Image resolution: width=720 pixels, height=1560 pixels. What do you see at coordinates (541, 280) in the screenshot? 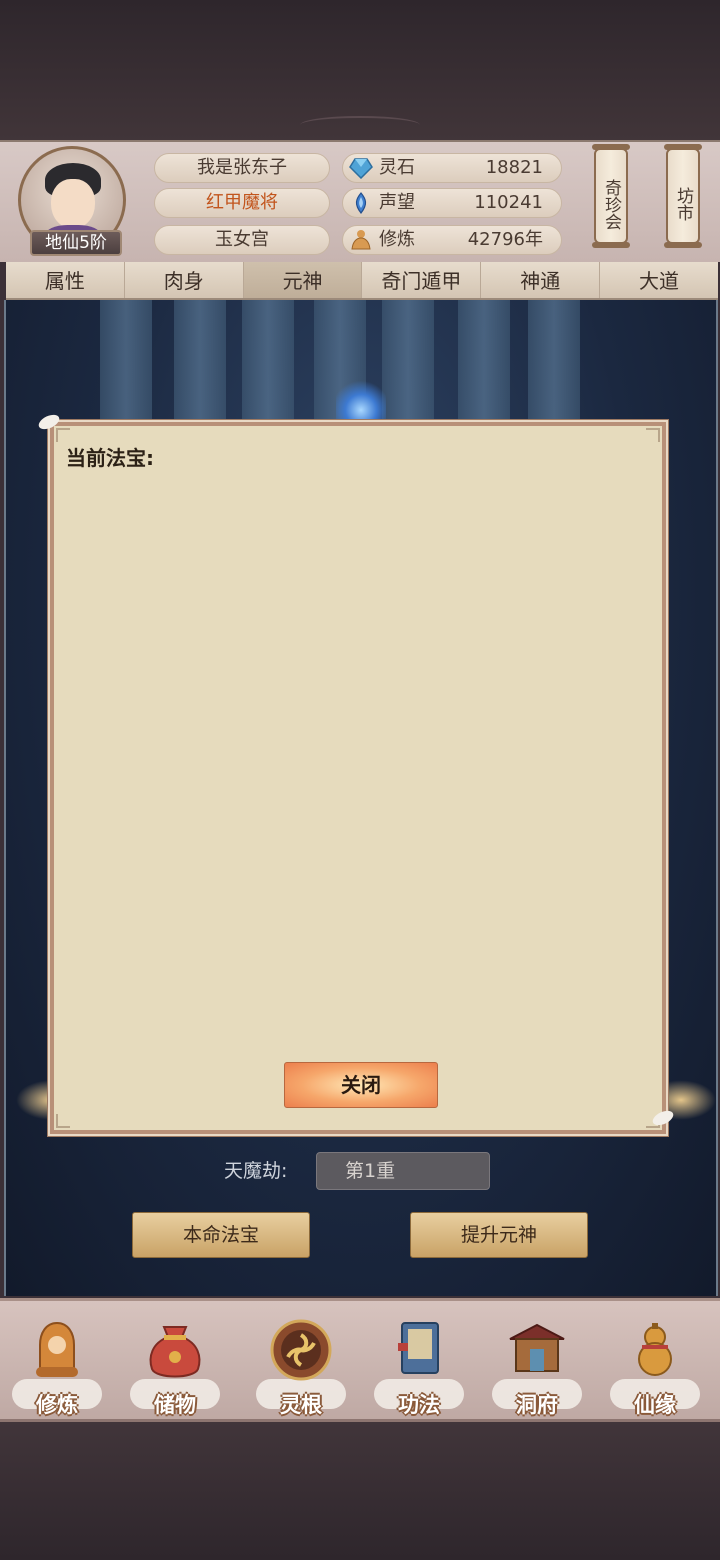
I see `tab-divine-power: 神通` at bounding box center [541, 280].